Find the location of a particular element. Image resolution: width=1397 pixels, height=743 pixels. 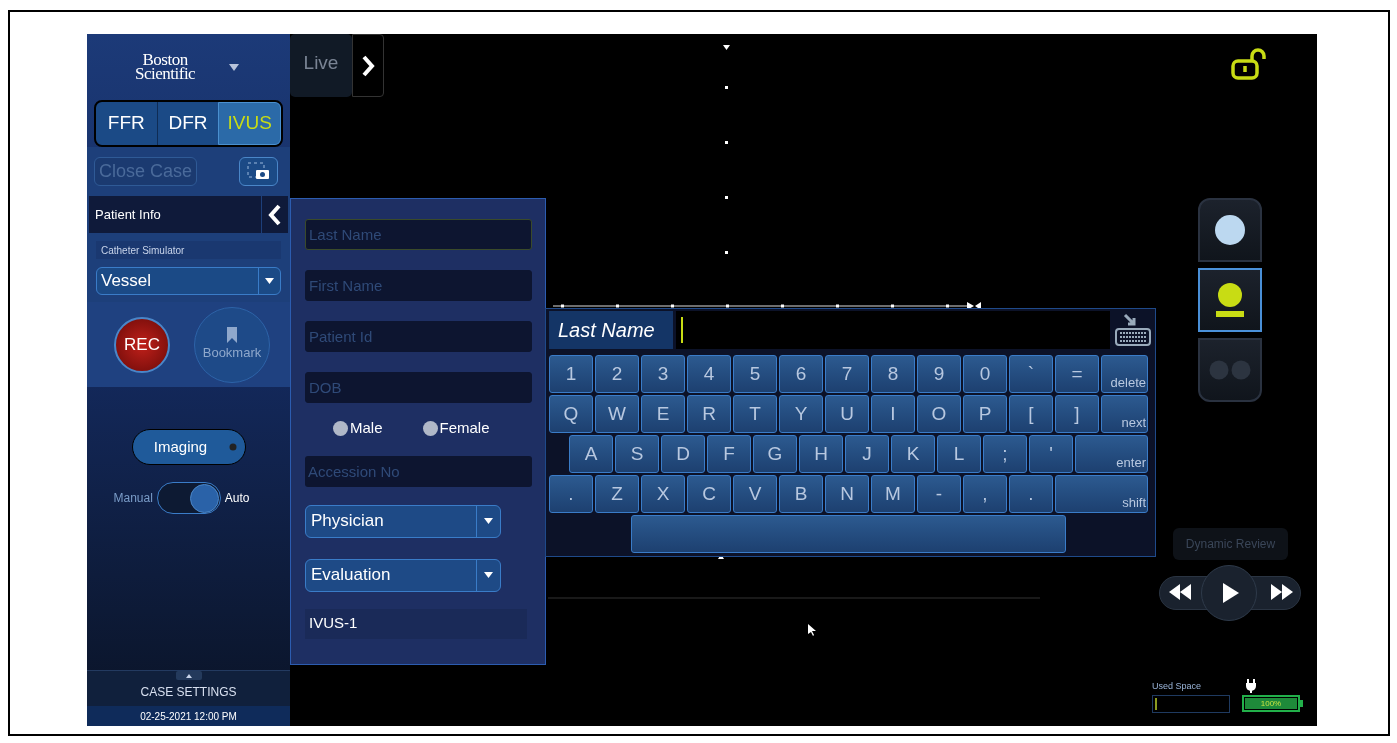

keyboard-key: X is located at coordinates (663, 494).